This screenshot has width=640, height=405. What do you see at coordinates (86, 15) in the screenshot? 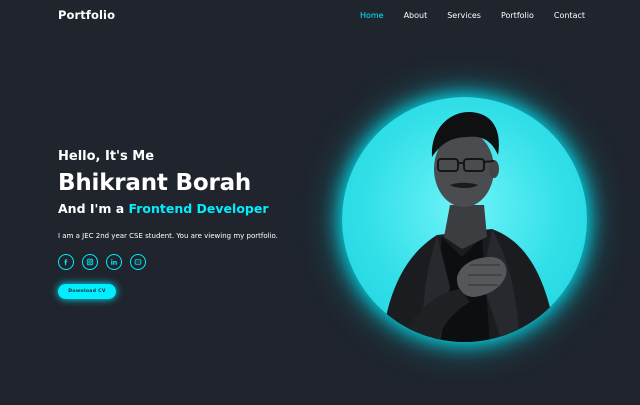
I see `logo: Portfolio` at bounding box center [86, 15].